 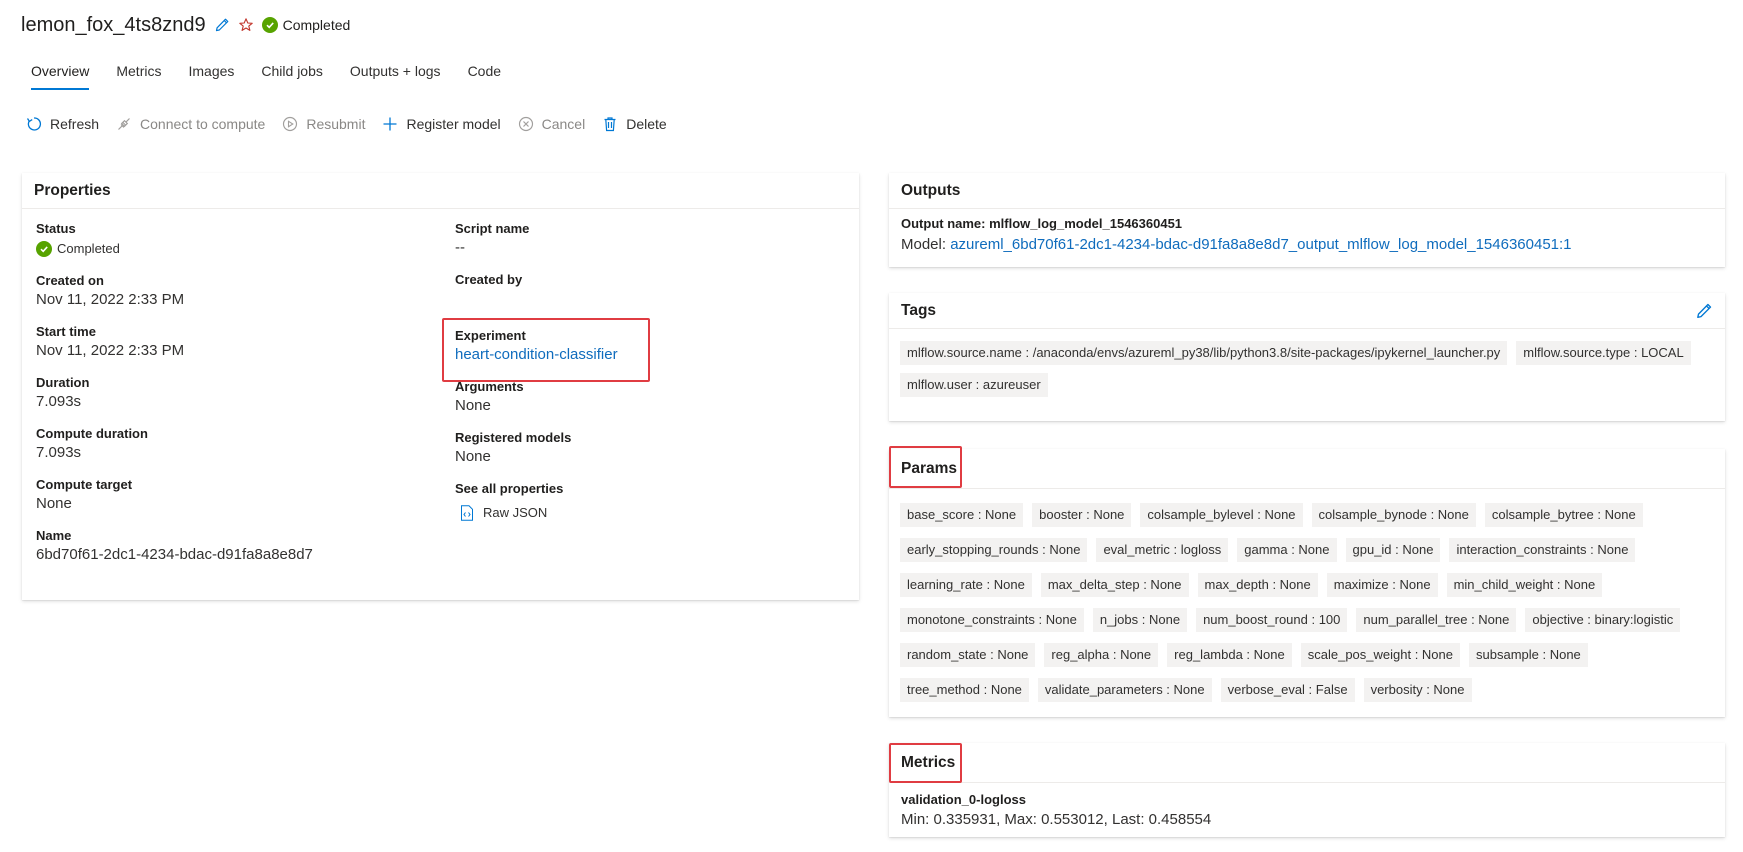 What do you see at coordinates (926, 244) in the screenshot?
I see `model-prefix: Model:` at bounding box center [926, 244].